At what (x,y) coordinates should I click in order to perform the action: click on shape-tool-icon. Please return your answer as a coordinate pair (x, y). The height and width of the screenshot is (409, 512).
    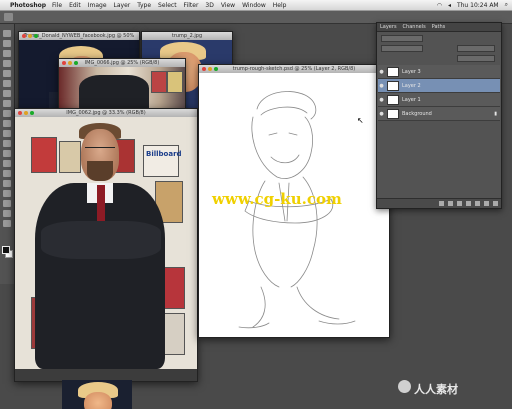
    Looking at the image, I should click on (7, 203).